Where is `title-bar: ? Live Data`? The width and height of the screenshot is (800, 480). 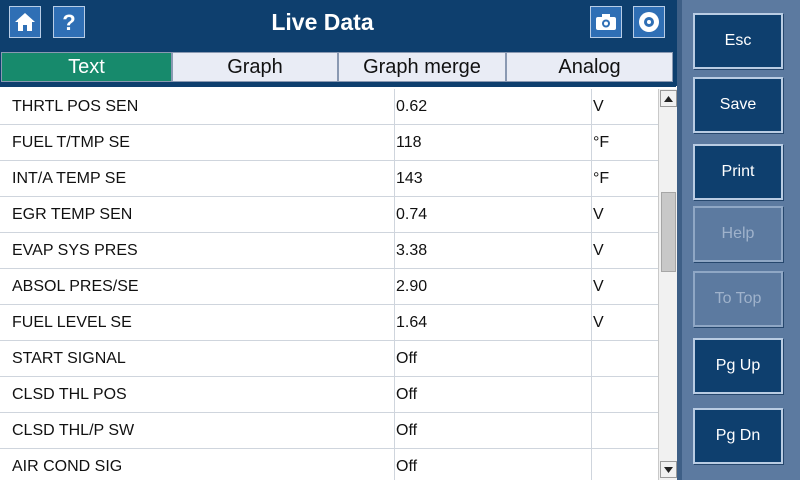
title-bar: ? Live Data is located at coordinates (340, 23).